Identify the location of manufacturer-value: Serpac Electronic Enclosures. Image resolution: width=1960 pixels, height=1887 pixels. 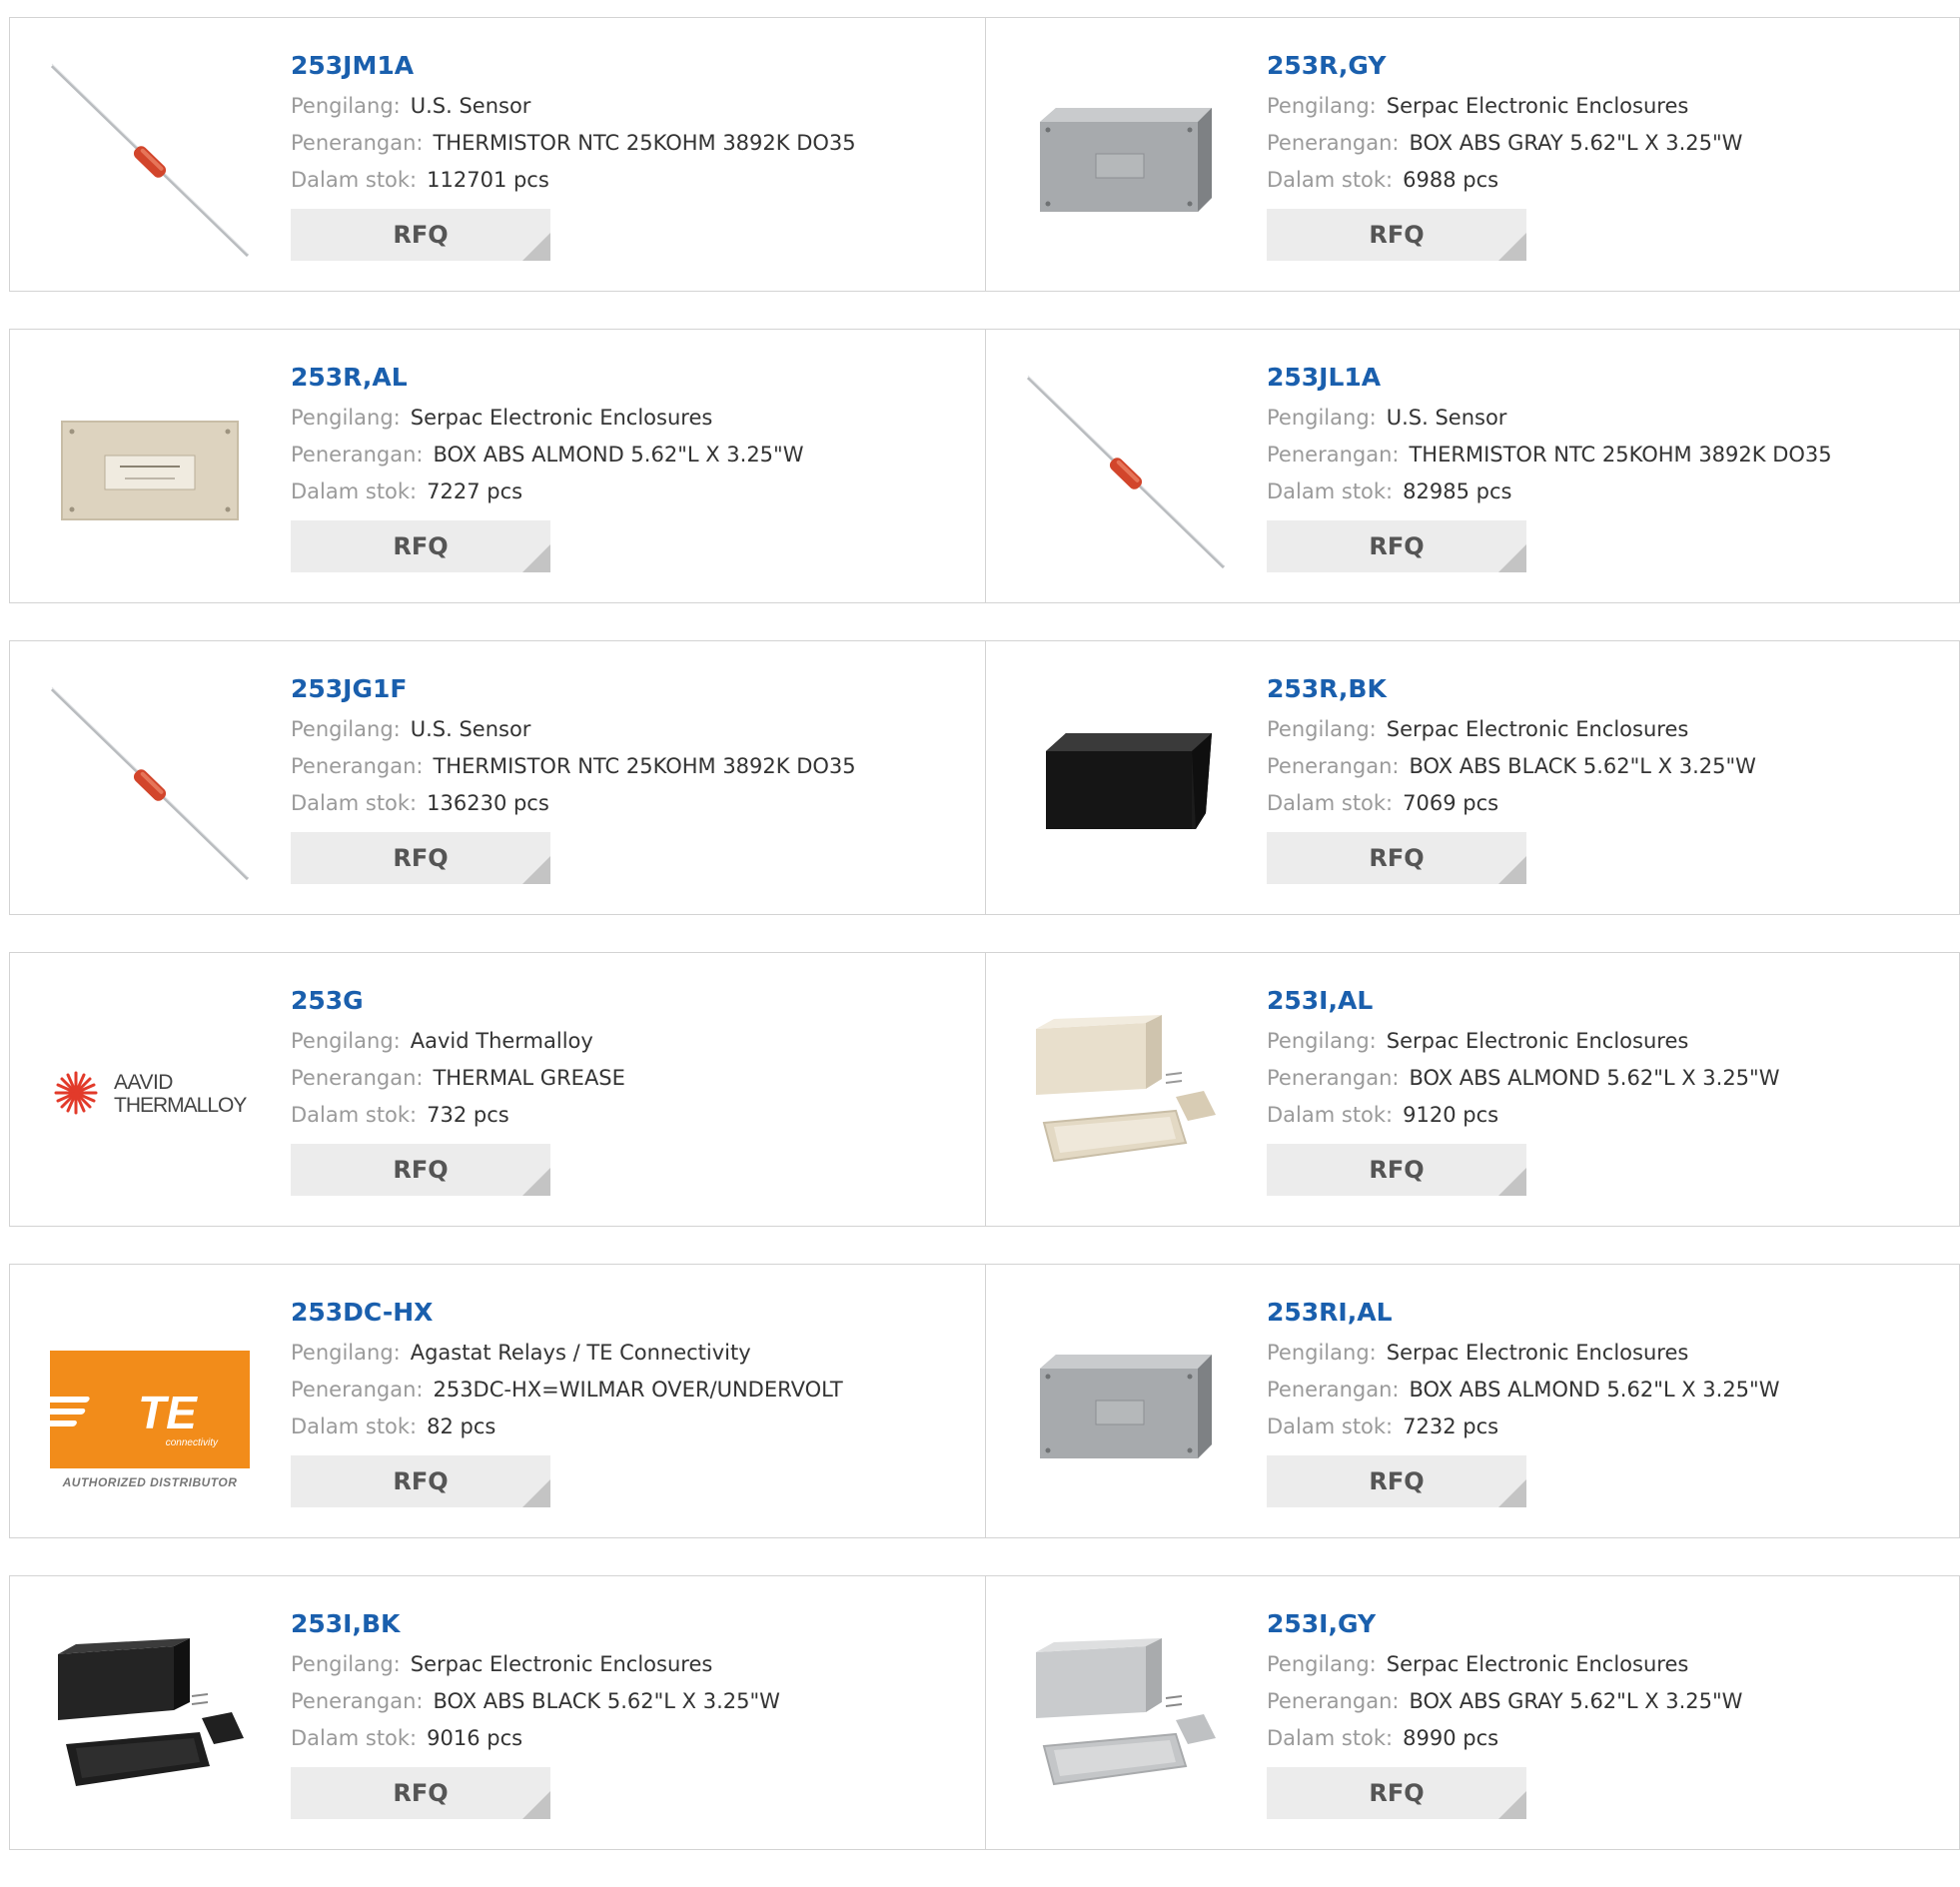
(561, 418).